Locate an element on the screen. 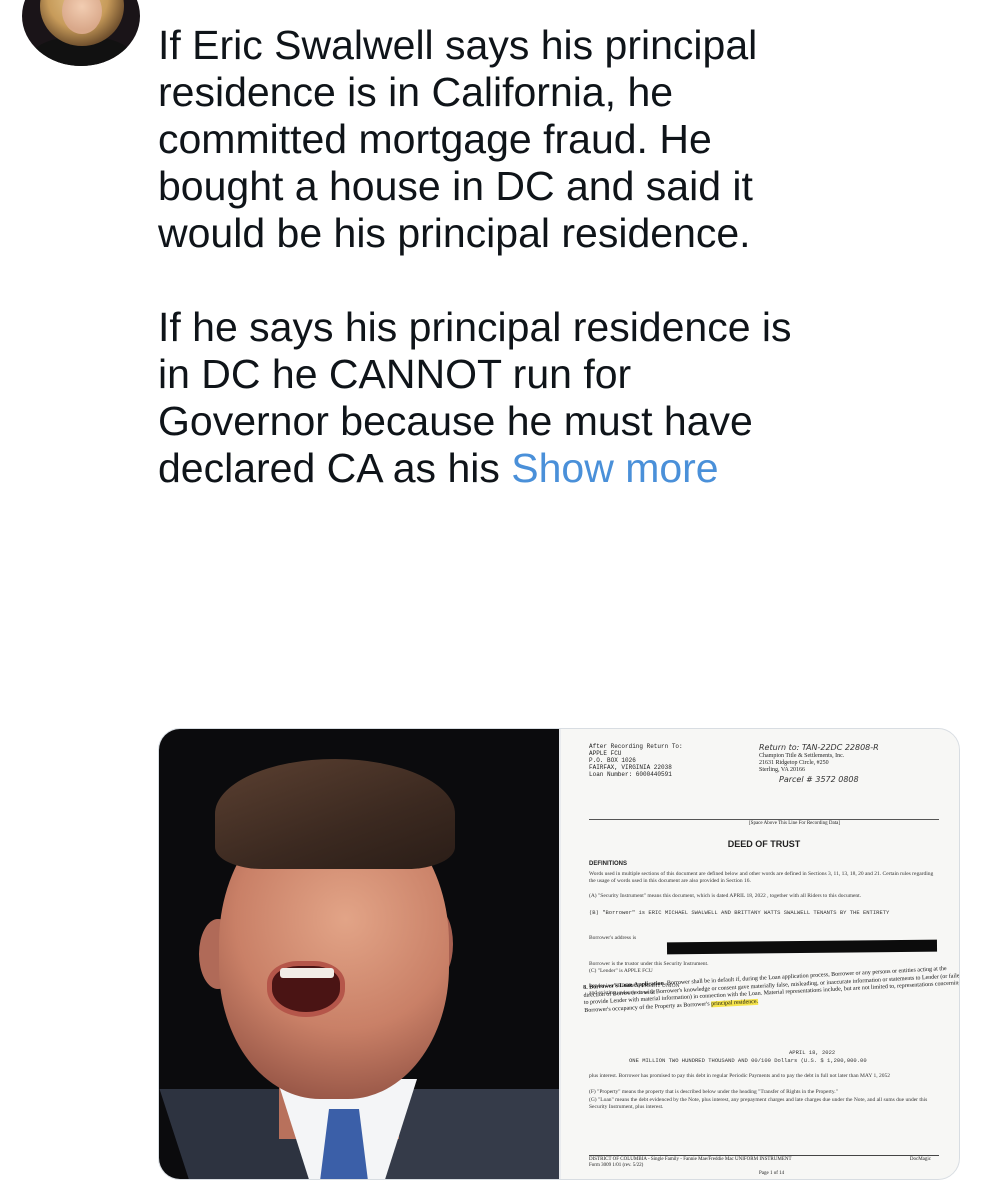 Image resolution: width=983 pixels, height=1200 pixels. photo-hair is located at coordinates (335, 814).